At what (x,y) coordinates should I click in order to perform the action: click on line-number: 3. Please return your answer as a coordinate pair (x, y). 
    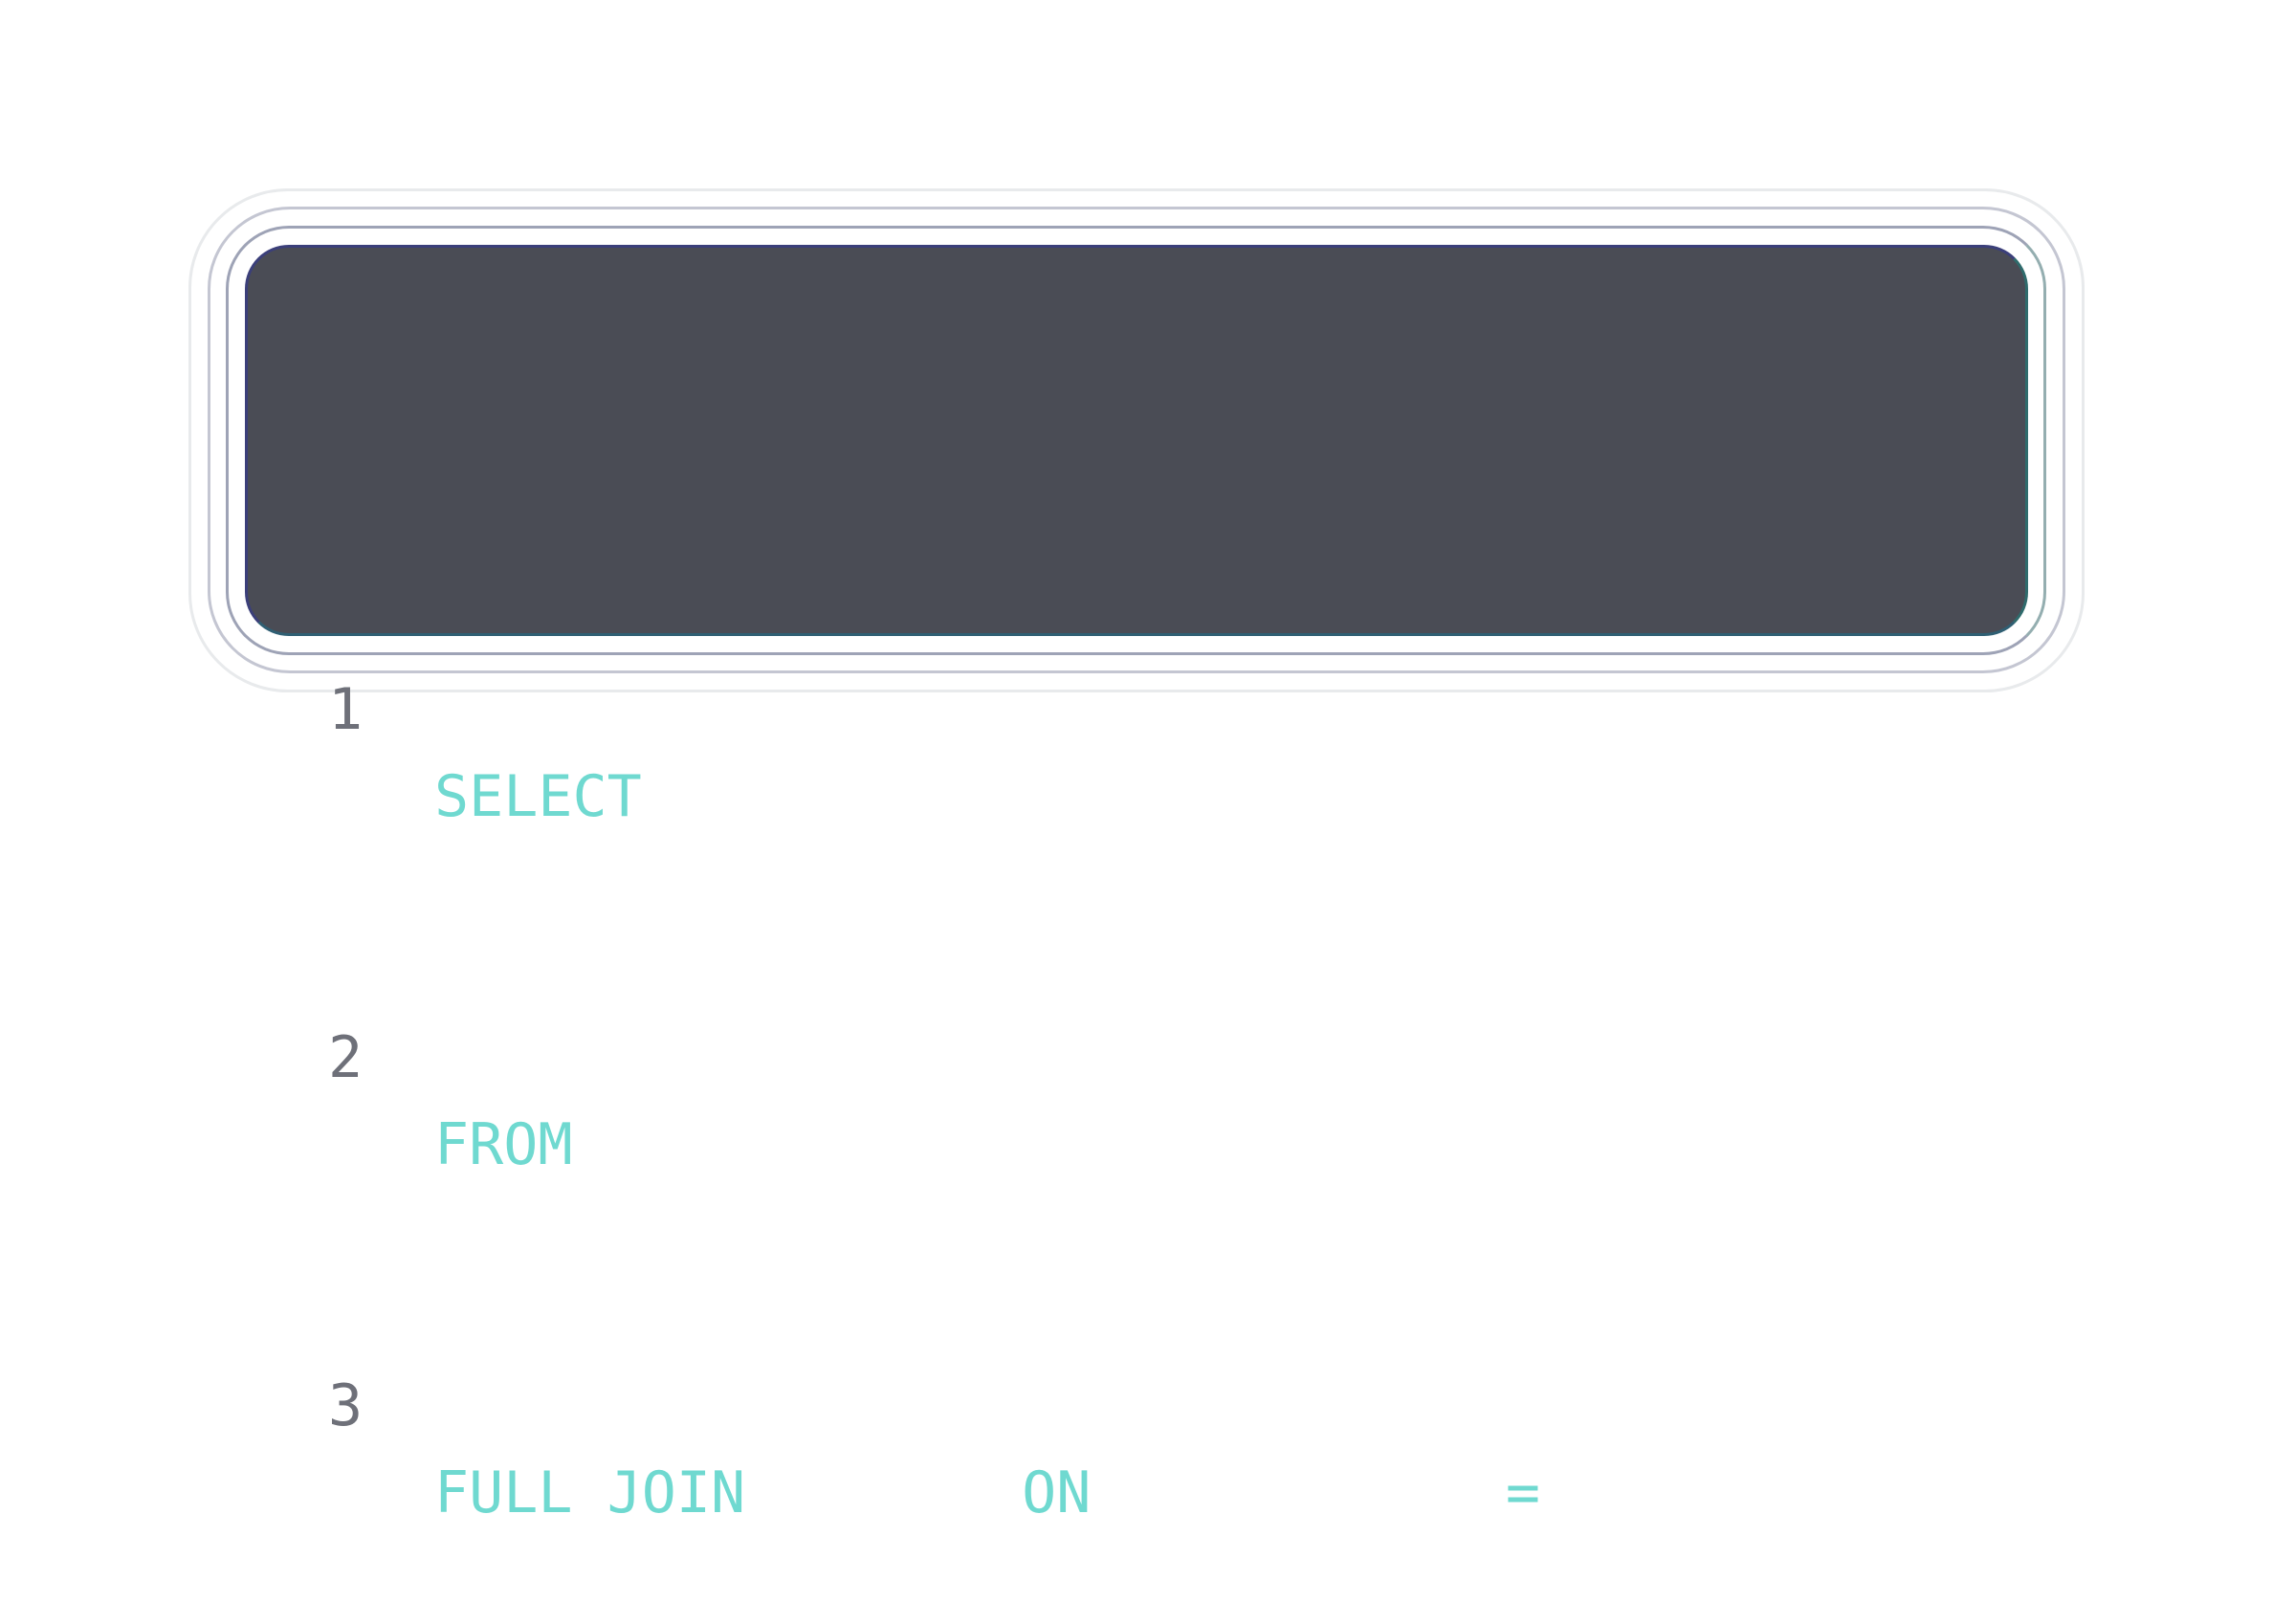
    Looking at the image, I should click on (346, 1405).